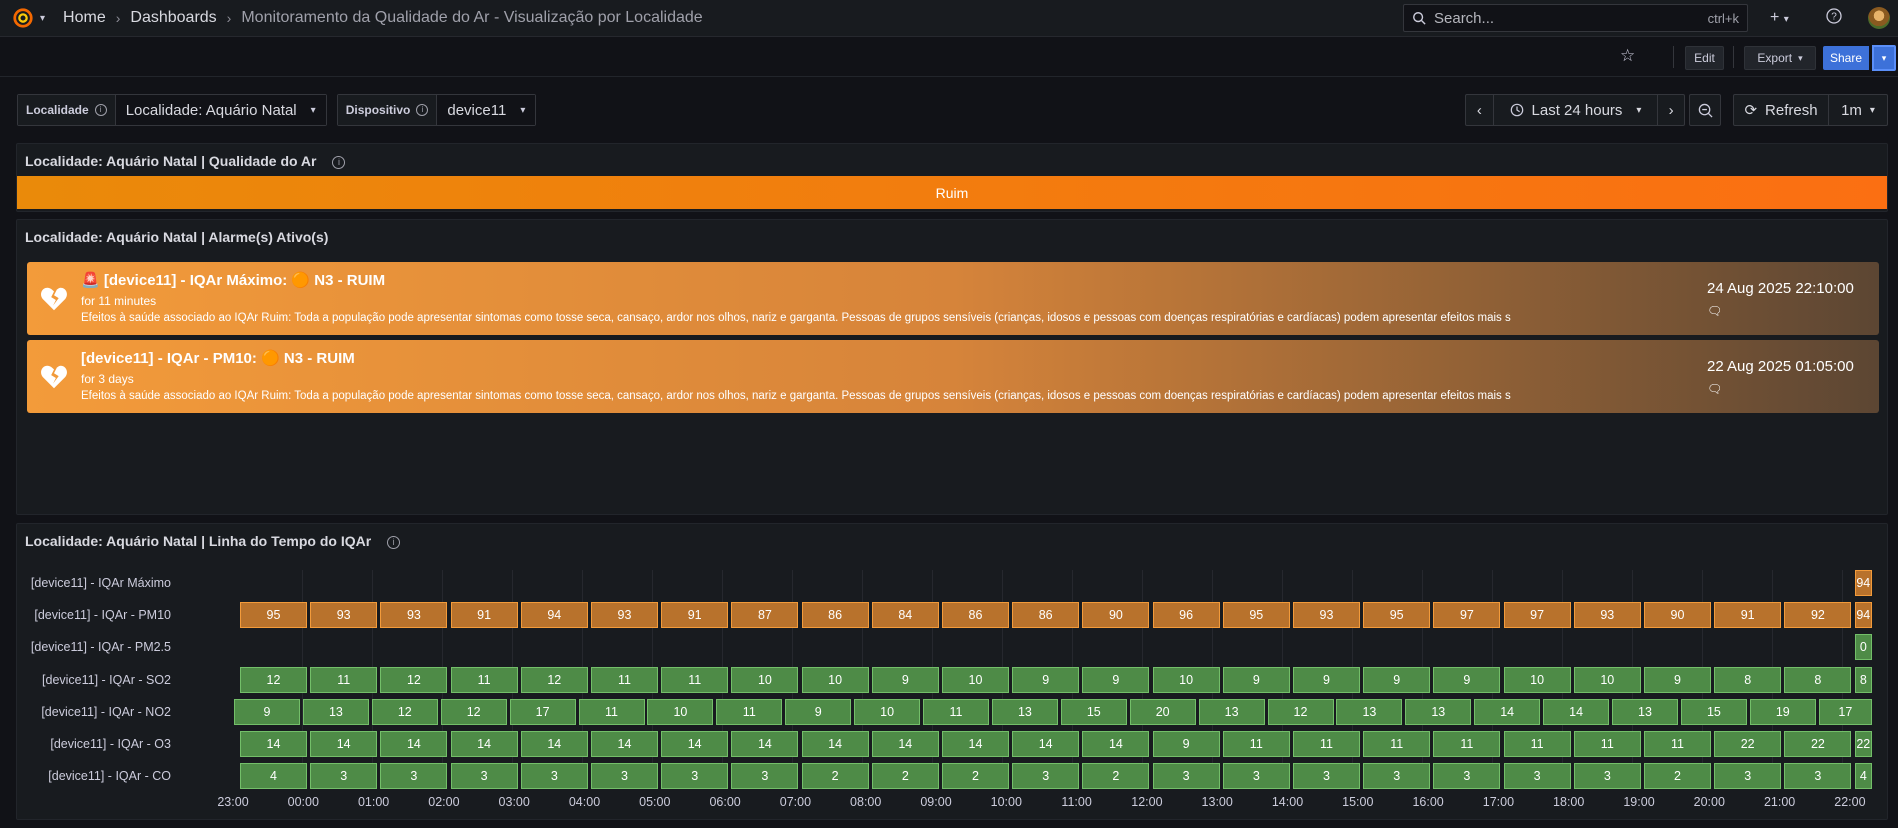  Describe the element at coordinates (1671, 110) in the screenshot. I see `time-forward-button: ›` at that location.